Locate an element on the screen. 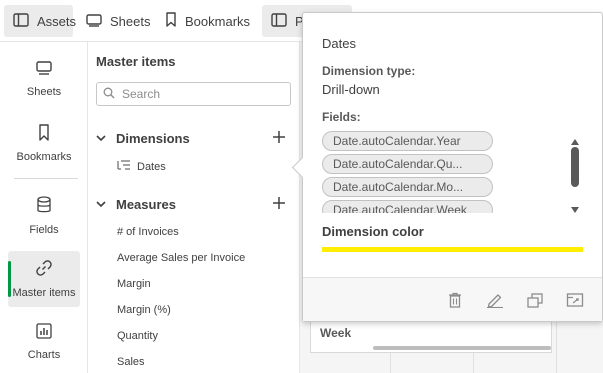  rail-item-fields: Fields is located at coordinates (44, 216).